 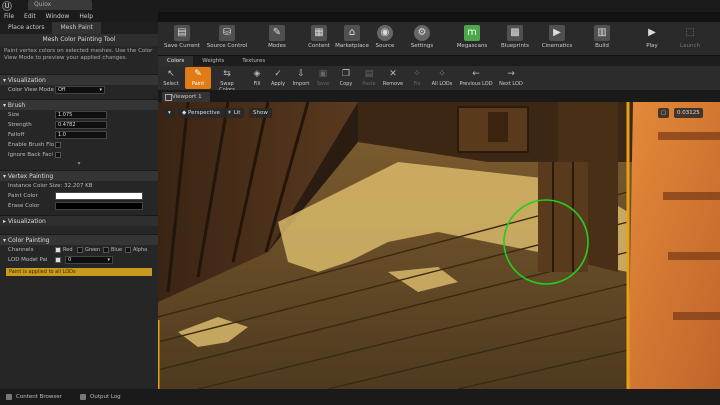 I want to click on color-painting-section-header: ▾ Color Painting, so click(x=79, y=239).